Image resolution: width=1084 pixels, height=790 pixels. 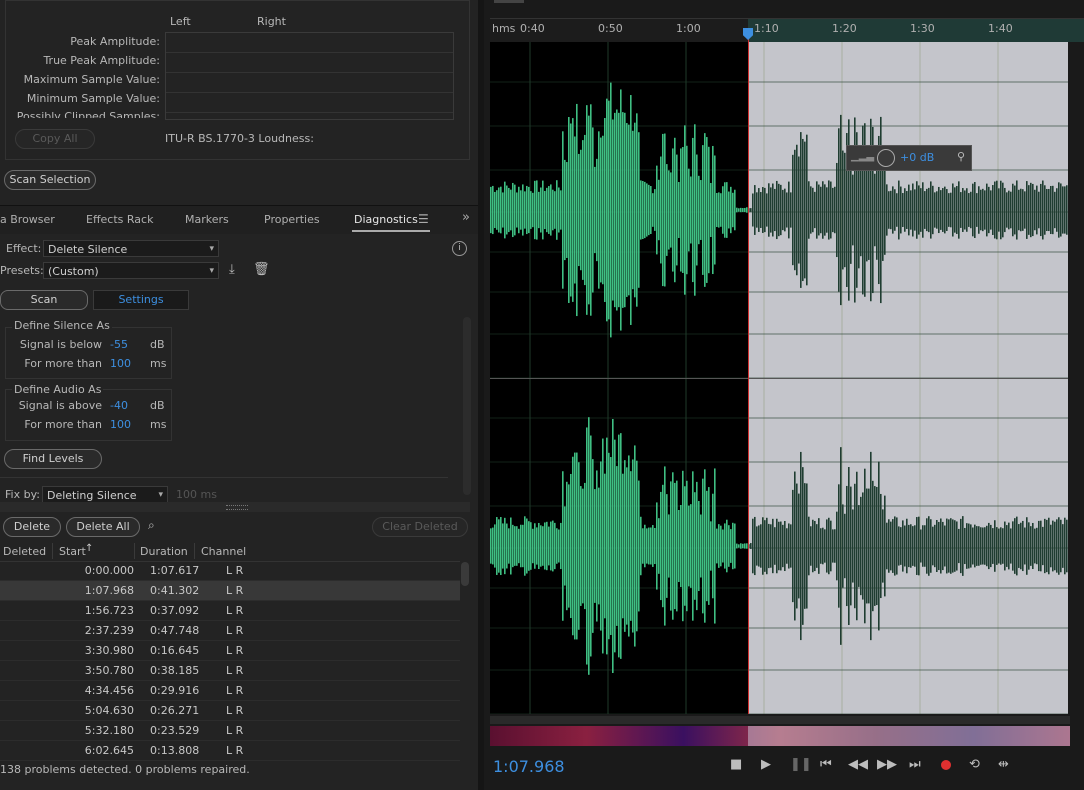 What do you see at coordinates (309, 76) in the screenshot?
I see `stats-grid` at bounding box center [309, 76].